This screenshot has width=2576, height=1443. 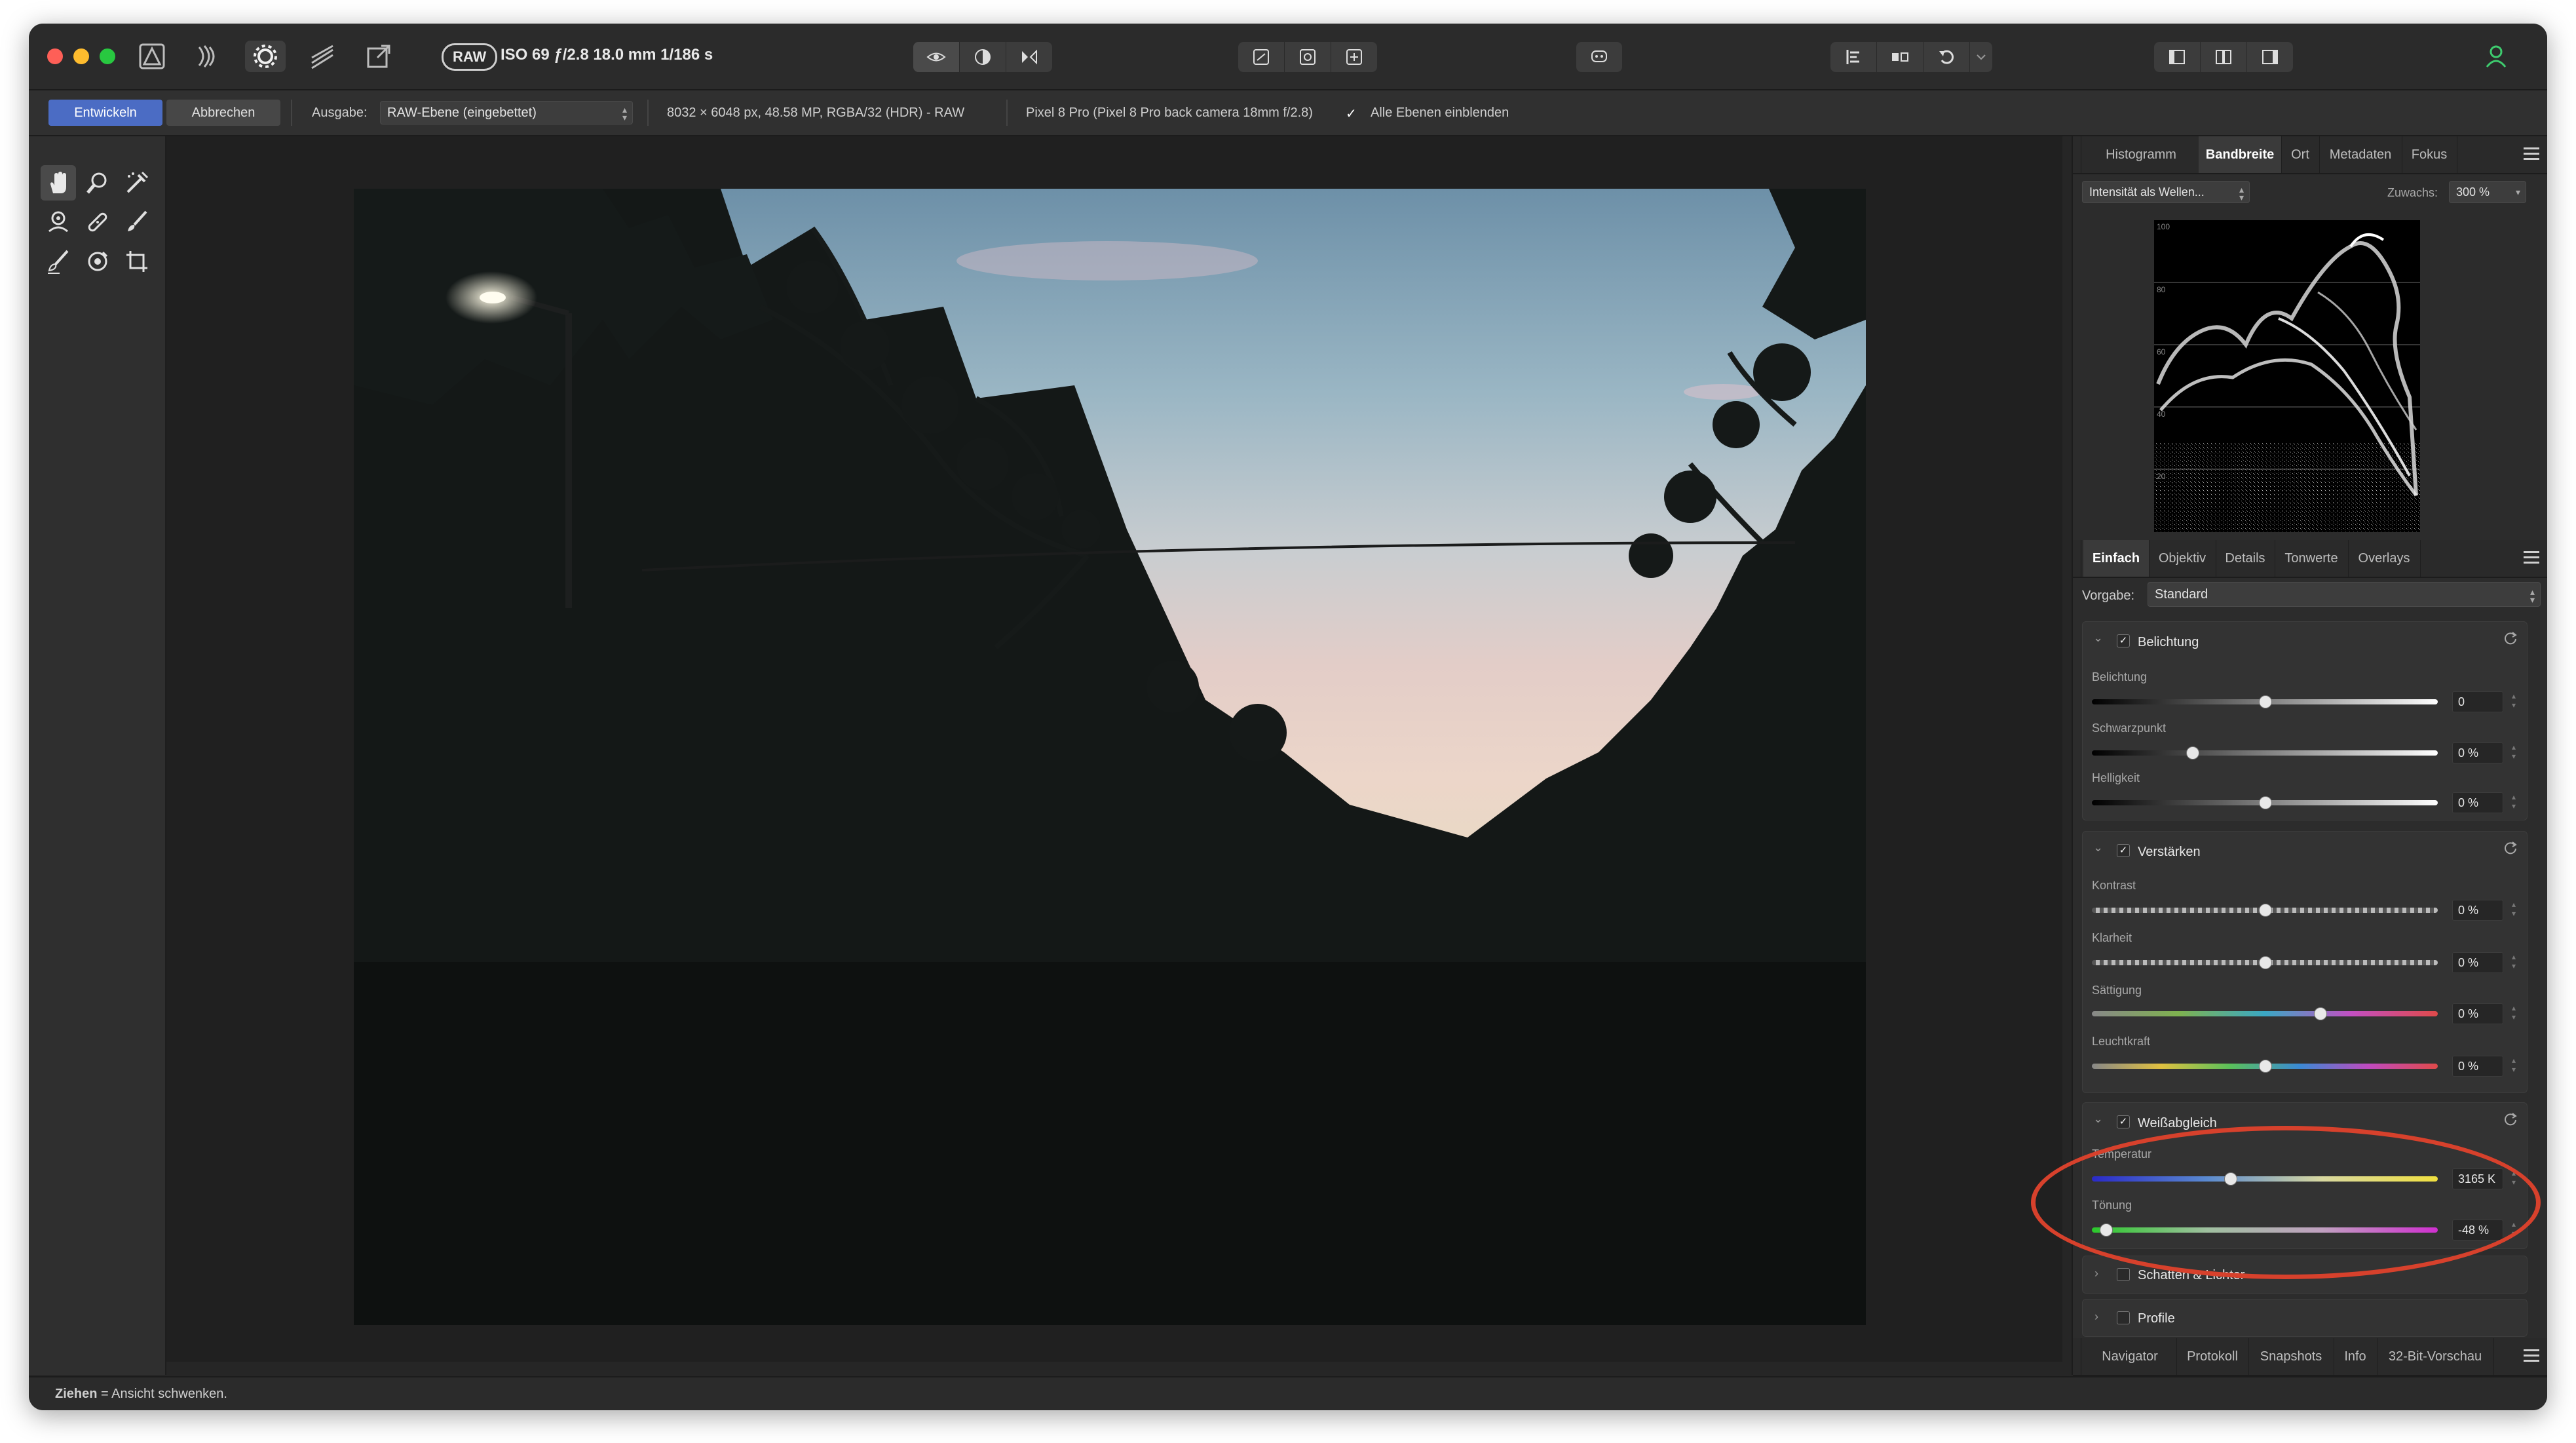 What do you see at coordinates (2240, 154) in the screenshot?
I see `tab-waveform: Bandbreite` at bounding box center [2240, 154].